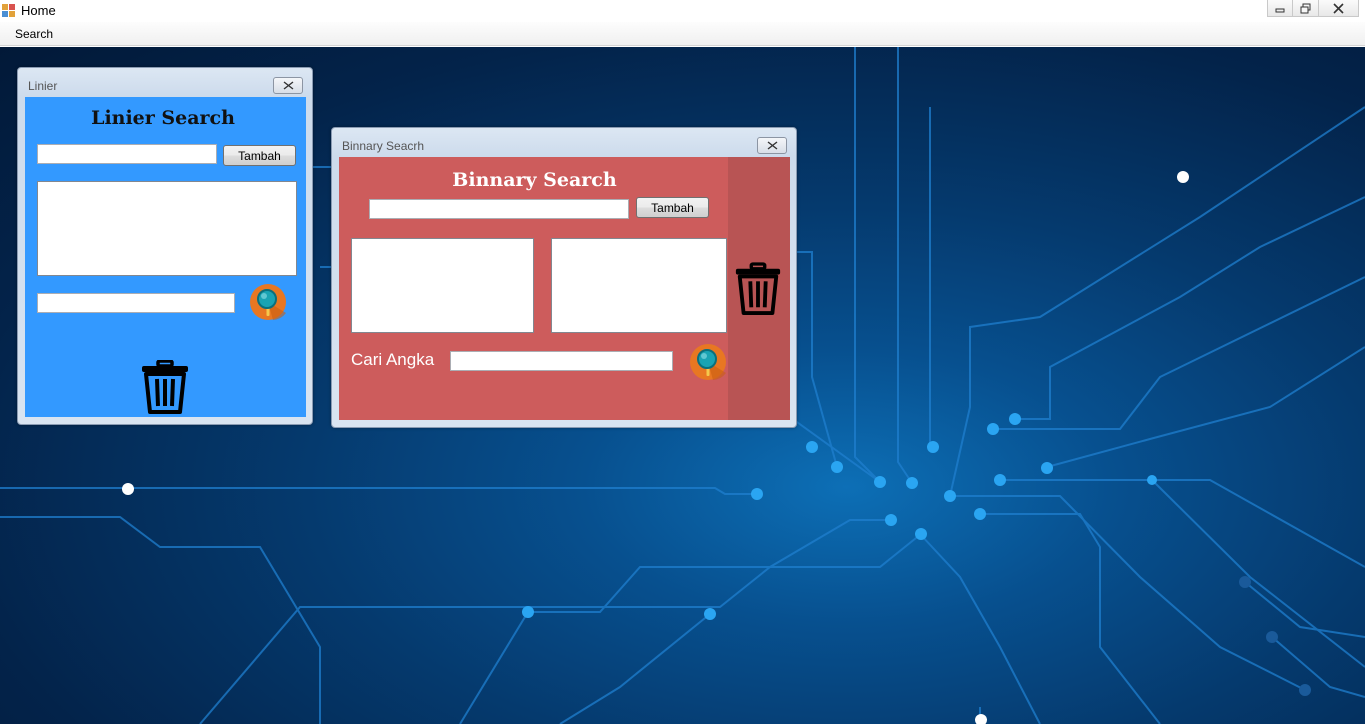 Image resolution: width=1365 pixels, height=724 pixels. What do you see at coordinates (393, 359) in the screenshot?
I see `binary-search-label: Cari Angka` at bounding box center [393, 359].